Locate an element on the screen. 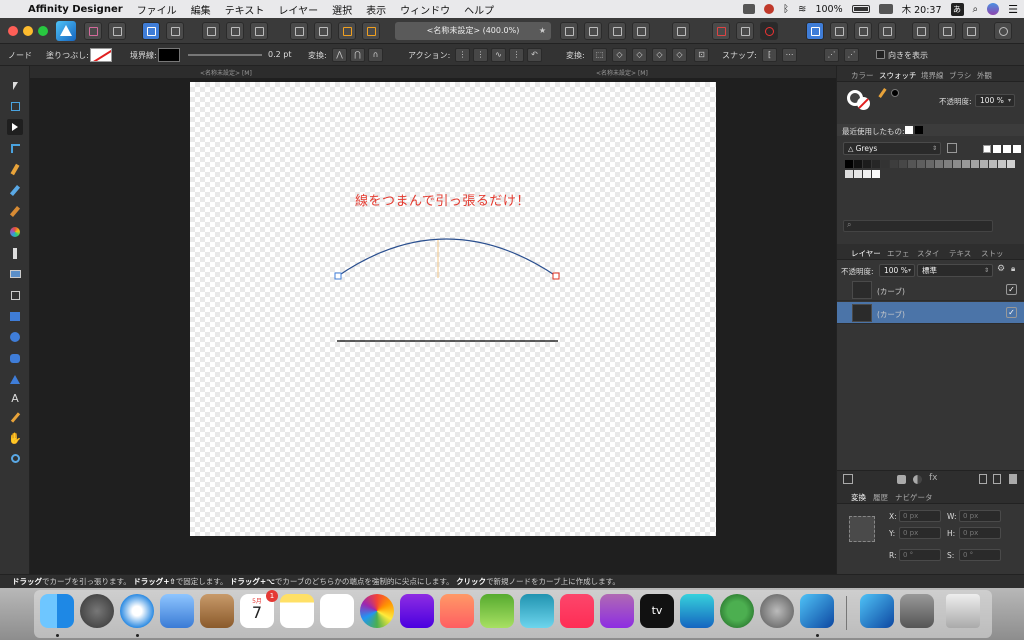 The width and height of the screenshot is (1024, 640). select-all-nodes-icon: ⬚ is located at coordinates (599, 55).